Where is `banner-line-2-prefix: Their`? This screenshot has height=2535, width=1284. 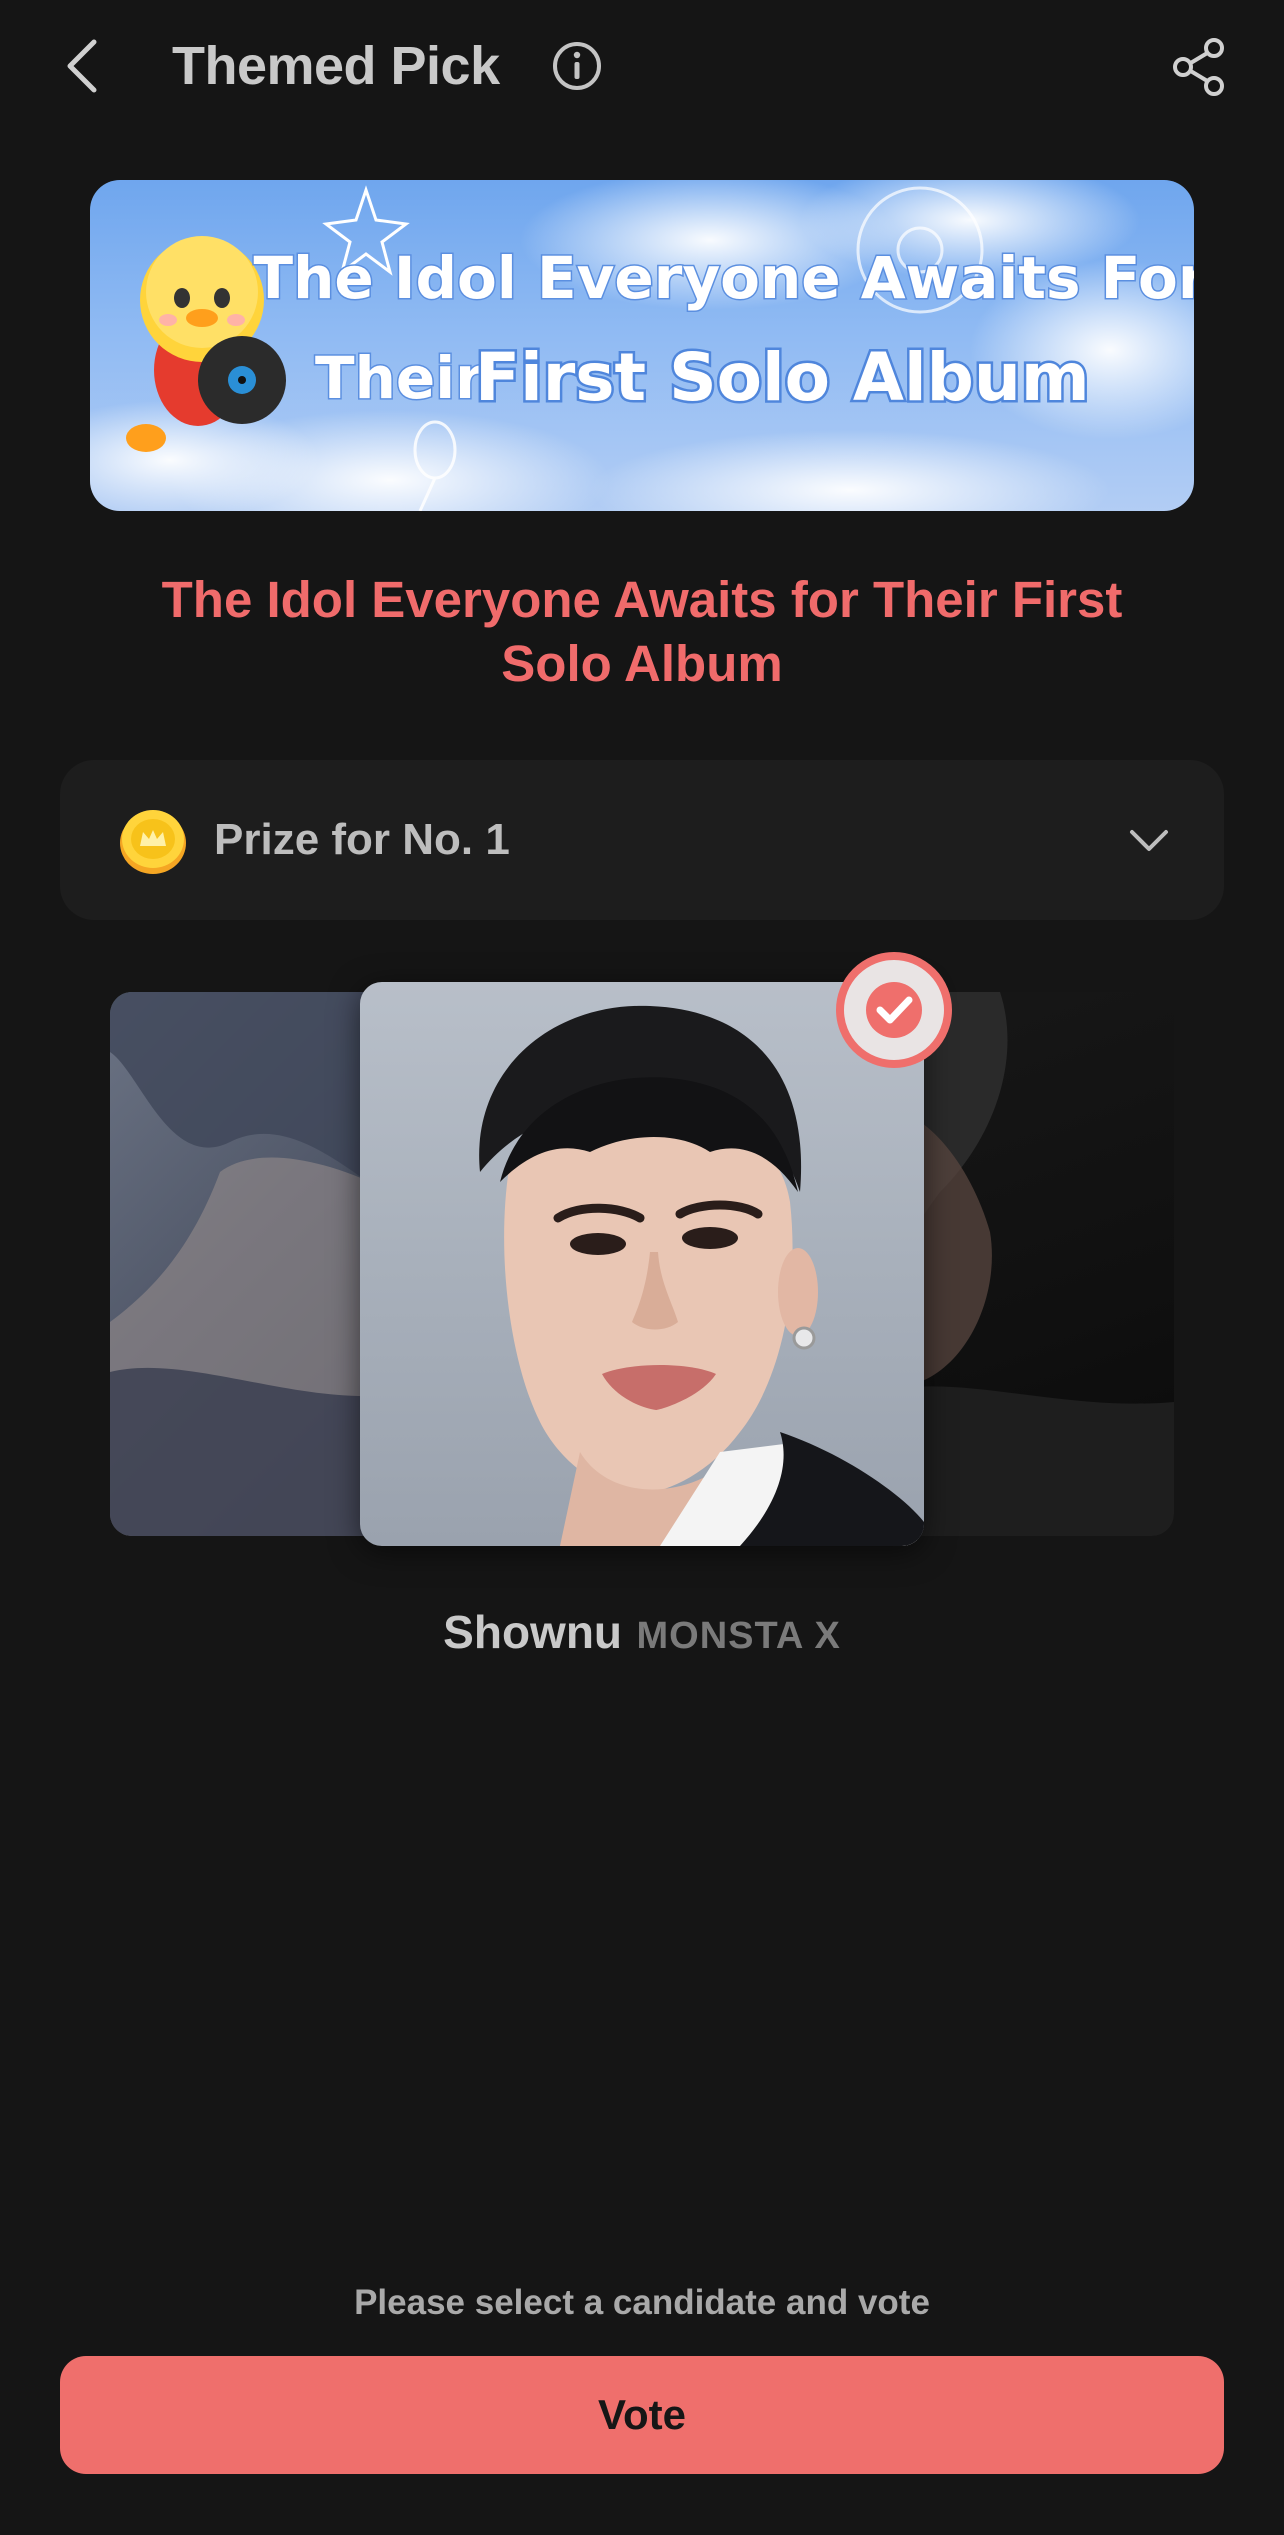
banner-line-2-prefix: Their is located at coordinates (399, 378).